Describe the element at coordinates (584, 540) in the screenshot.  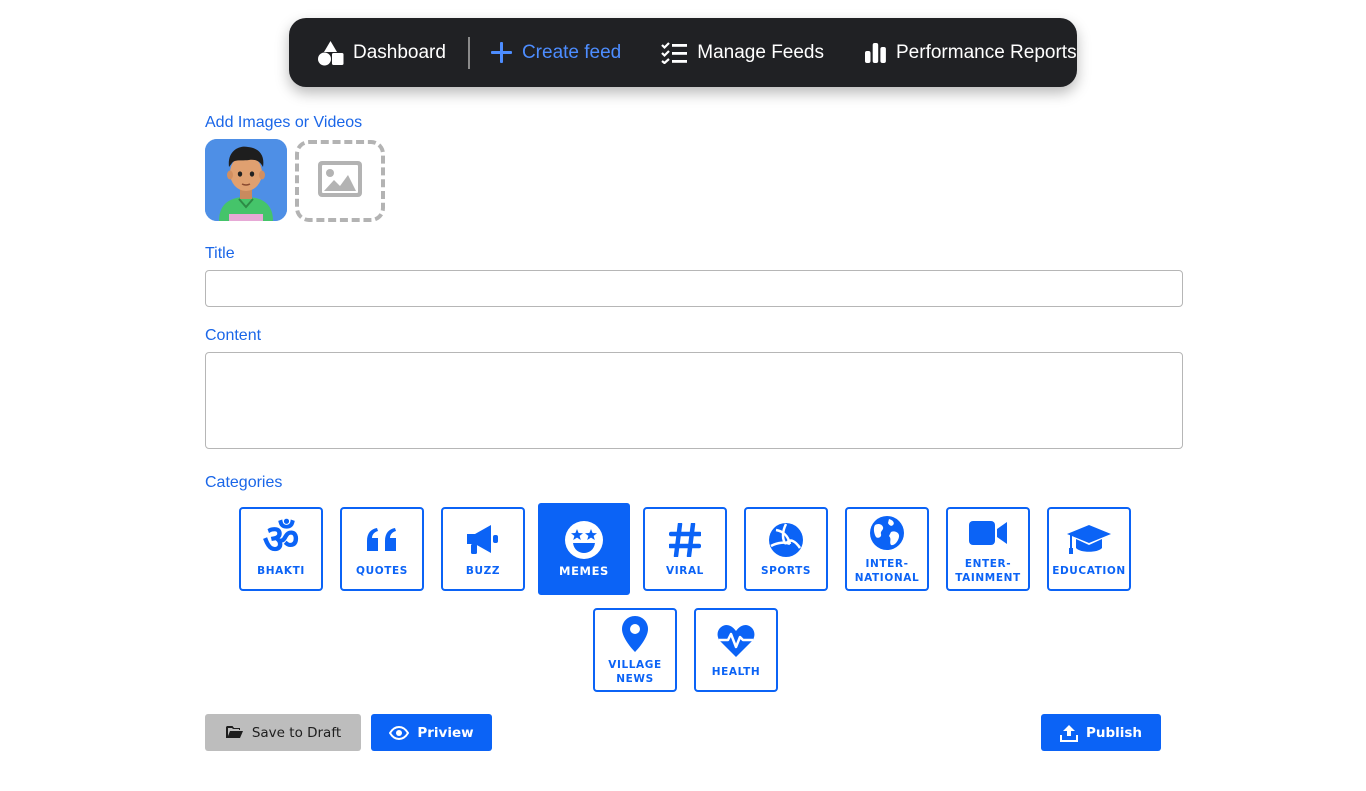
I see `smile-icon` at that location.